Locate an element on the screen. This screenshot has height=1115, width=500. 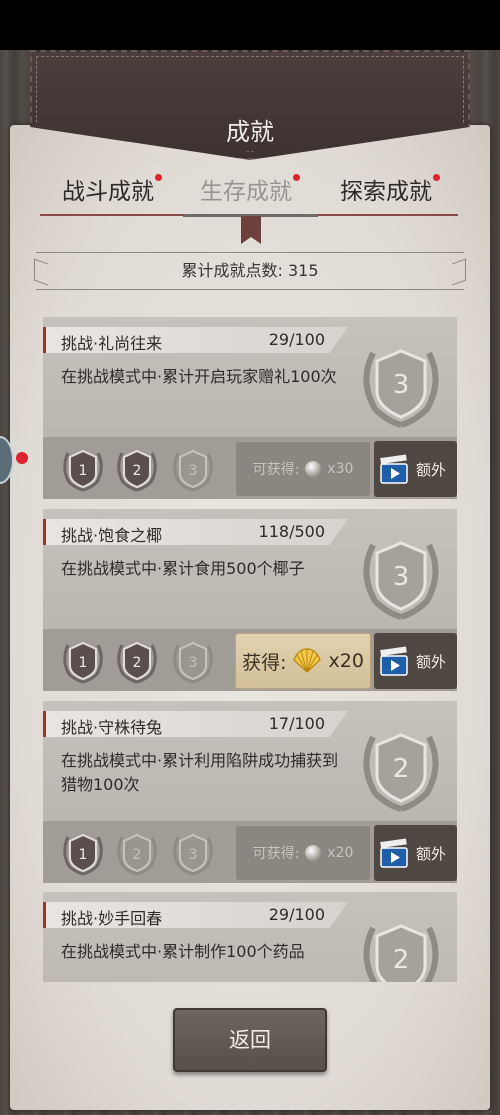
ornament-left is located at coordinates (41, 272).